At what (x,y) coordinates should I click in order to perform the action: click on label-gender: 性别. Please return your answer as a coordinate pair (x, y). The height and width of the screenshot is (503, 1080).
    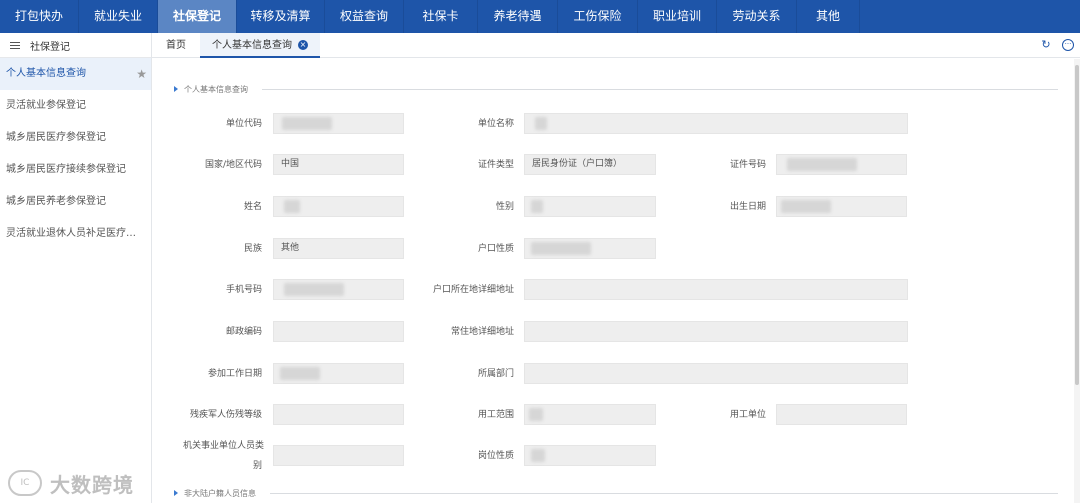
    Looking at the image, I should click on (504, 207).